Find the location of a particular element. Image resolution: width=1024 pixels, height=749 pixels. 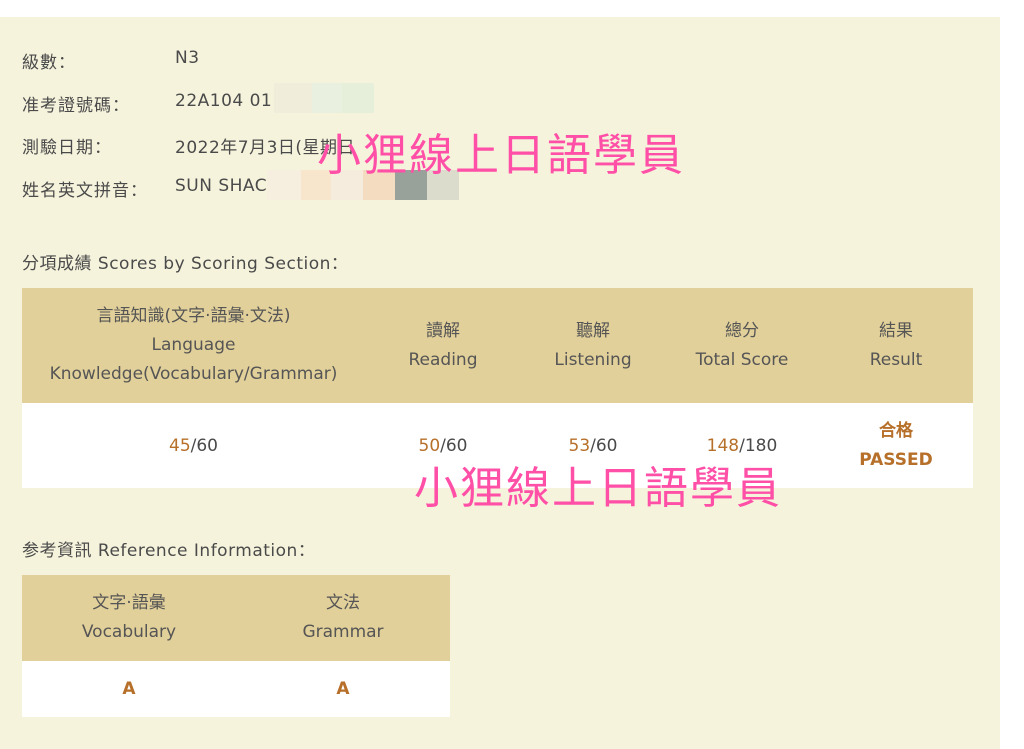

level-value: N3 is located at coordinates (187, 58).